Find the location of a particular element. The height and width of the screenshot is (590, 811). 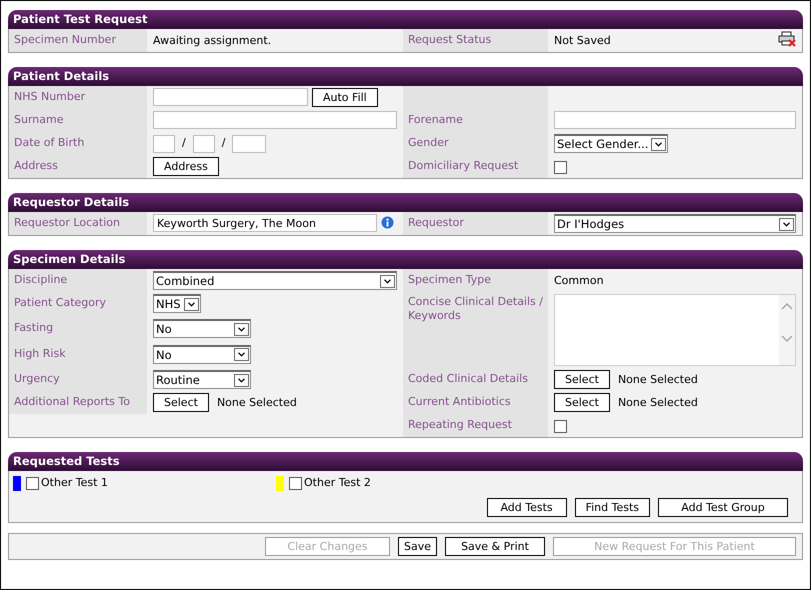

dropdown: NHS is located at coordinates (177, 303).